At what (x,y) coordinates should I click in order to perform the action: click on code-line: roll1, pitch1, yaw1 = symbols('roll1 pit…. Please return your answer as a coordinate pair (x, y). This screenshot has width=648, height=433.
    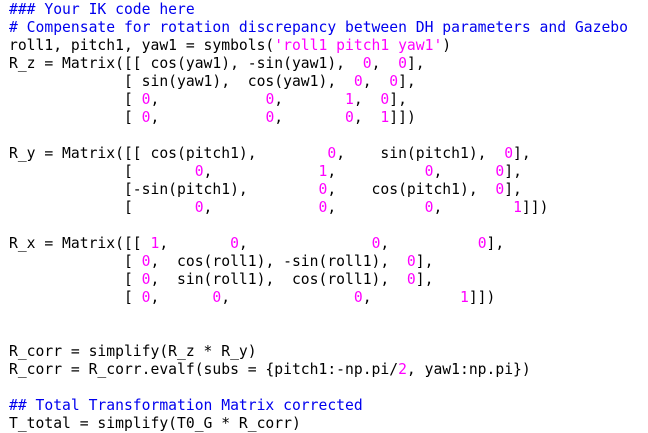
    Looking at the image, I should click on (328, 46).